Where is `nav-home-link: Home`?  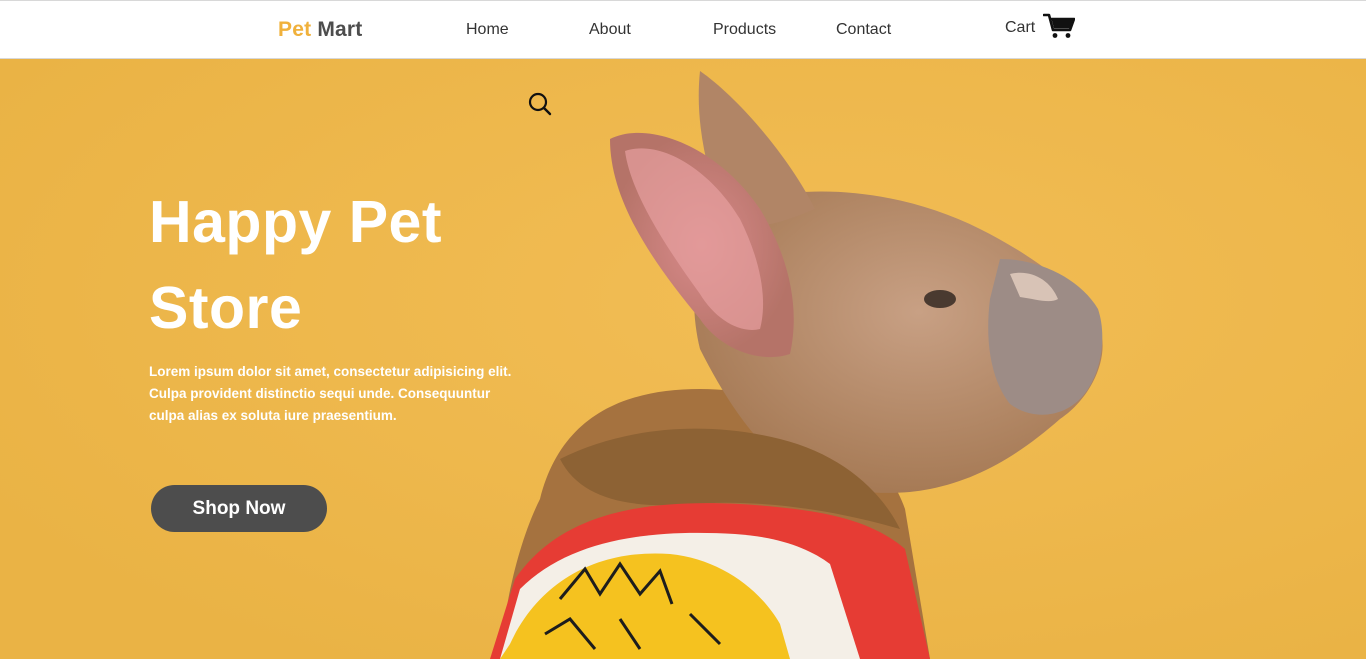 nav-home-link: Home is located at coordinates (487, 30).